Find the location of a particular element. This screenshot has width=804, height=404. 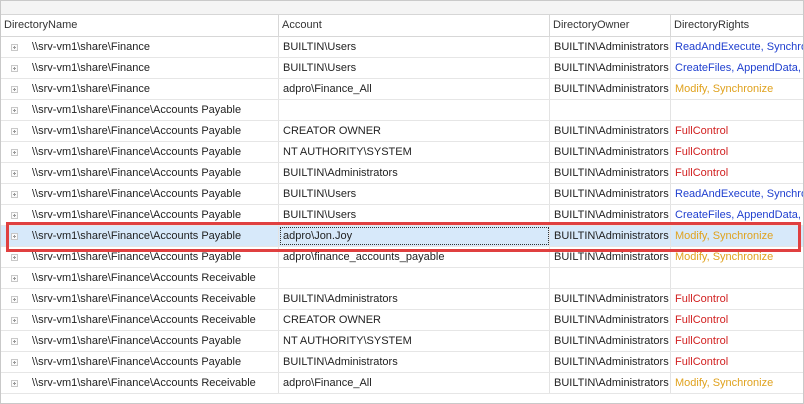

column-header-directory-owner: DirectoryOwner is located at coordinates (610, 25).